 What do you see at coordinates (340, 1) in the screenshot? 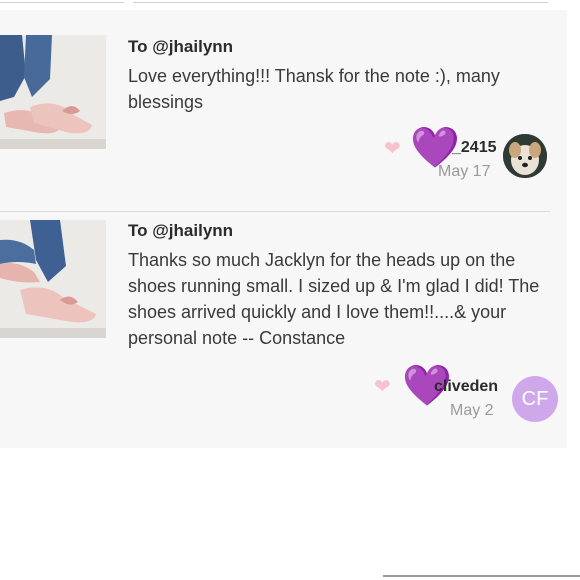
I see `top-border-right` at bounding box center [340, 1].